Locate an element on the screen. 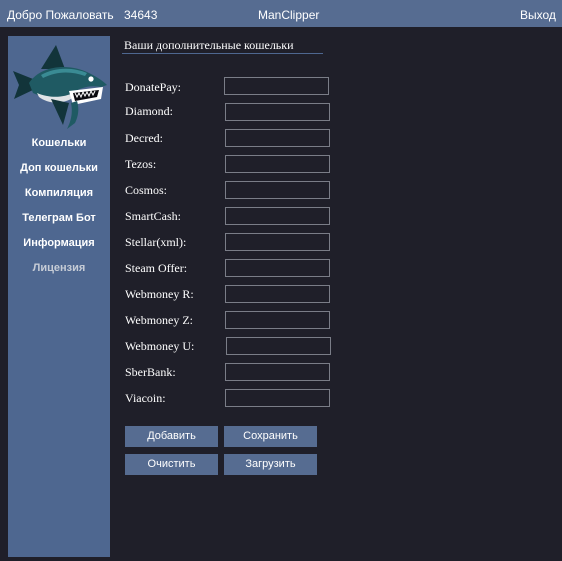 This screenshot has height=561, width=562. wallet-input-webmoney-u is located at coordinates (278, 346).